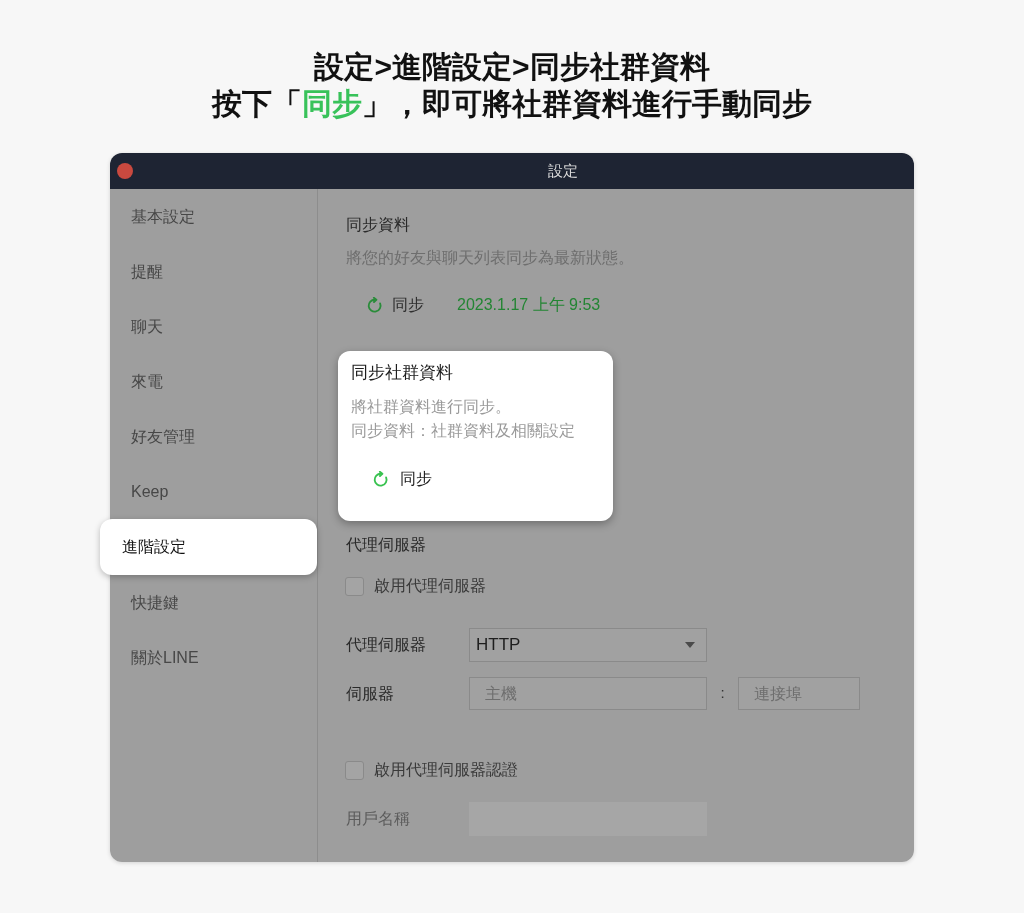  What do you see at coordinates (529, 305) in the screenshot?
I see `last-sync-time: 2023.1.17 上午 9:53` at bounding box center [529, 305].